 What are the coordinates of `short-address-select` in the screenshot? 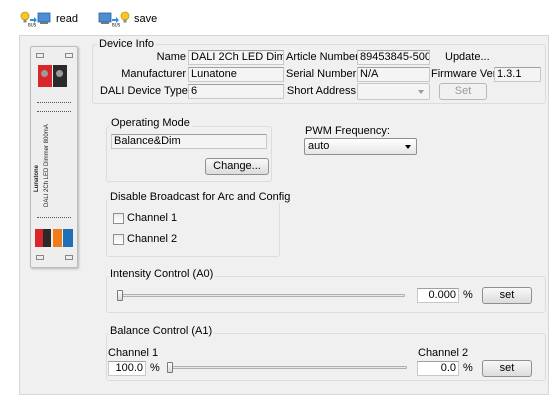 It's located at (393, 91).